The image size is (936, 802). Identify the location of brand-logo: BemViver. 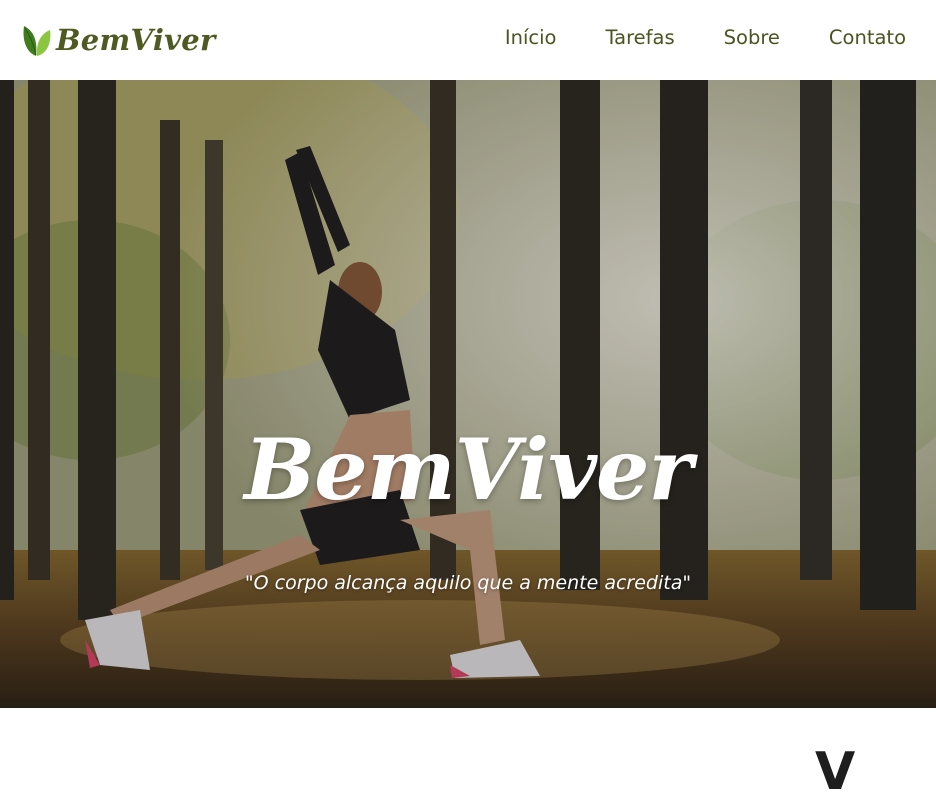
(119, 40).